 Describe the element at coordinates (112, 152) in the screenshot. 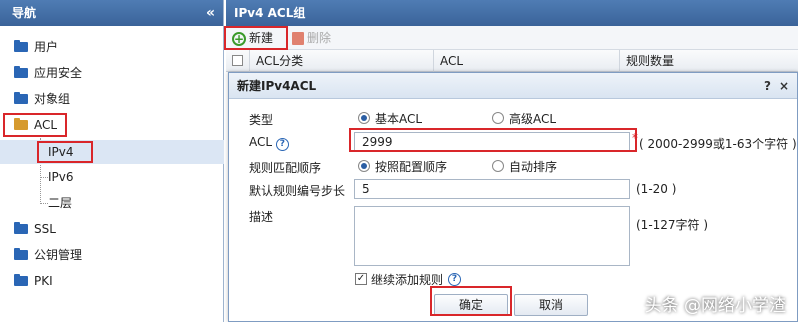

I see `sidebar-item-ipv4: IPv4` at that location.